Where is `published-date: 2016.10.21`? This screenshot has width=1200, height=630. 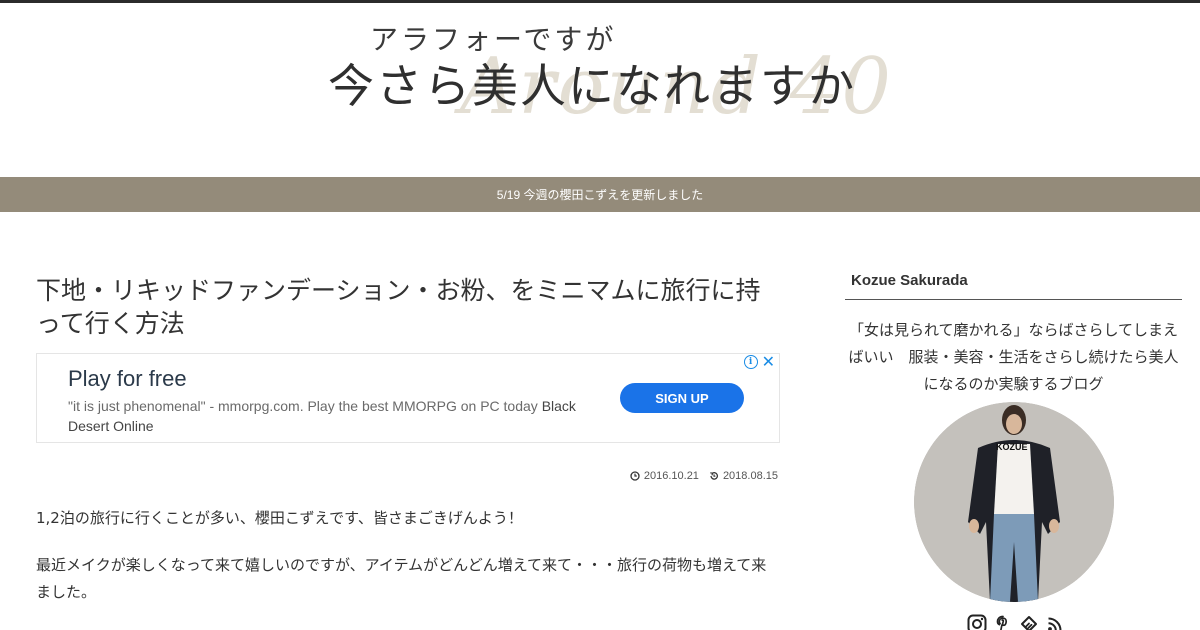
published-date: 2016.10.21 is located at coordinates (664, 476).